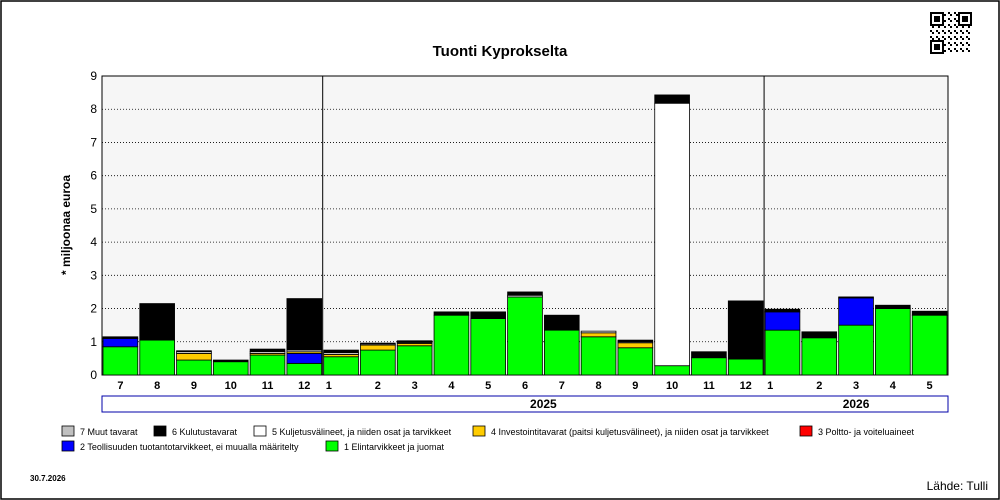 This screenshot has height=500, width=1000. I want to click on x-tick-label: 7, so click(562, 386).